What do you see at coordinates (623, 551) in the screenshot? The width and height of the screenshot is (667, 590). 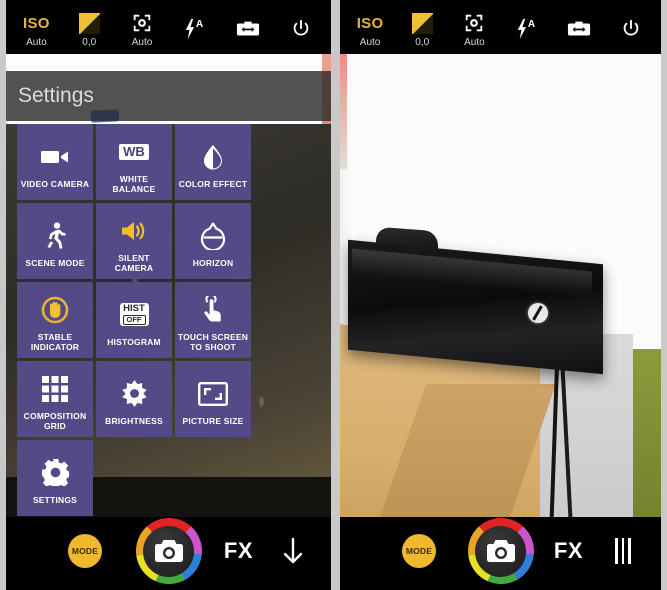 I see `three-bars-icon` at bounding box center [623, 551].